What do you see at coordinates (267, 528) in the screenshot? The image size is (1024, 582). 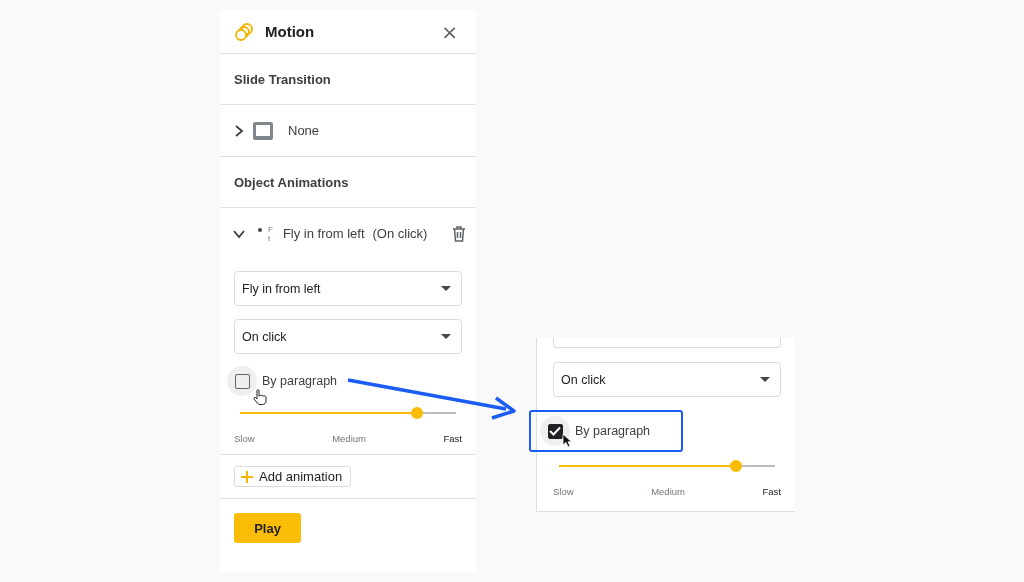 I see `play-button: Play` at bounding box center [267, 528].